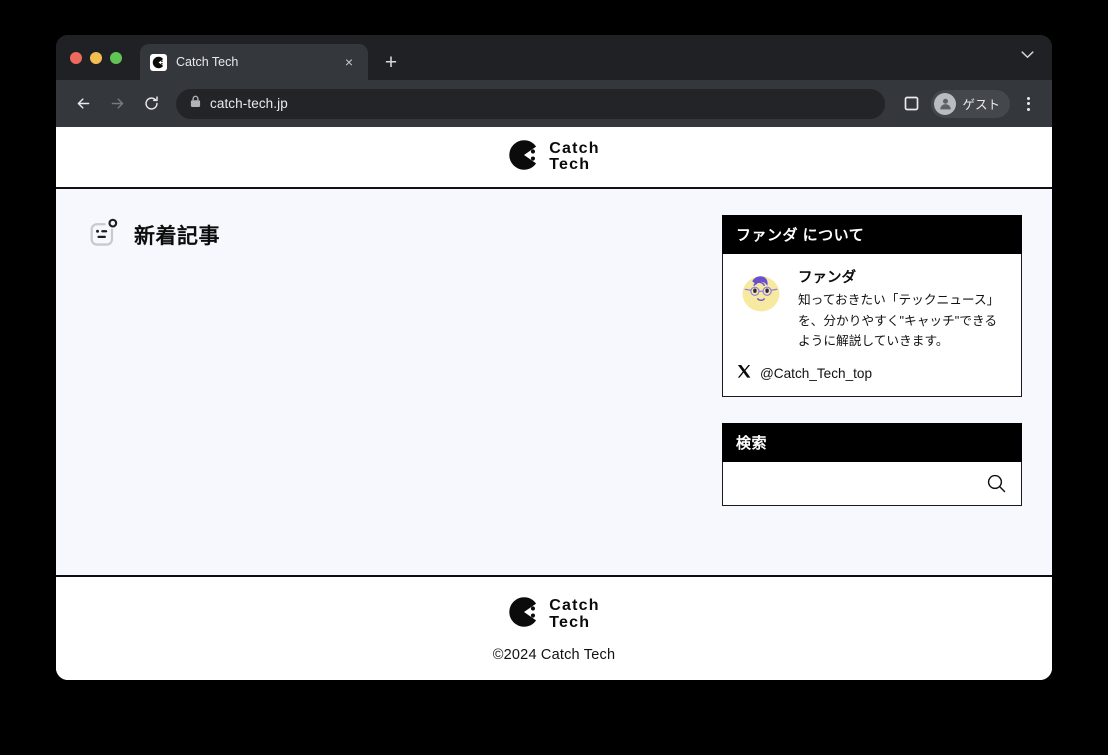 The width and height of the screenshot is (1108, 755). Describe the element at coordinates (744, 374) in the screenshot. I see `x-twitter-icon` at that location.